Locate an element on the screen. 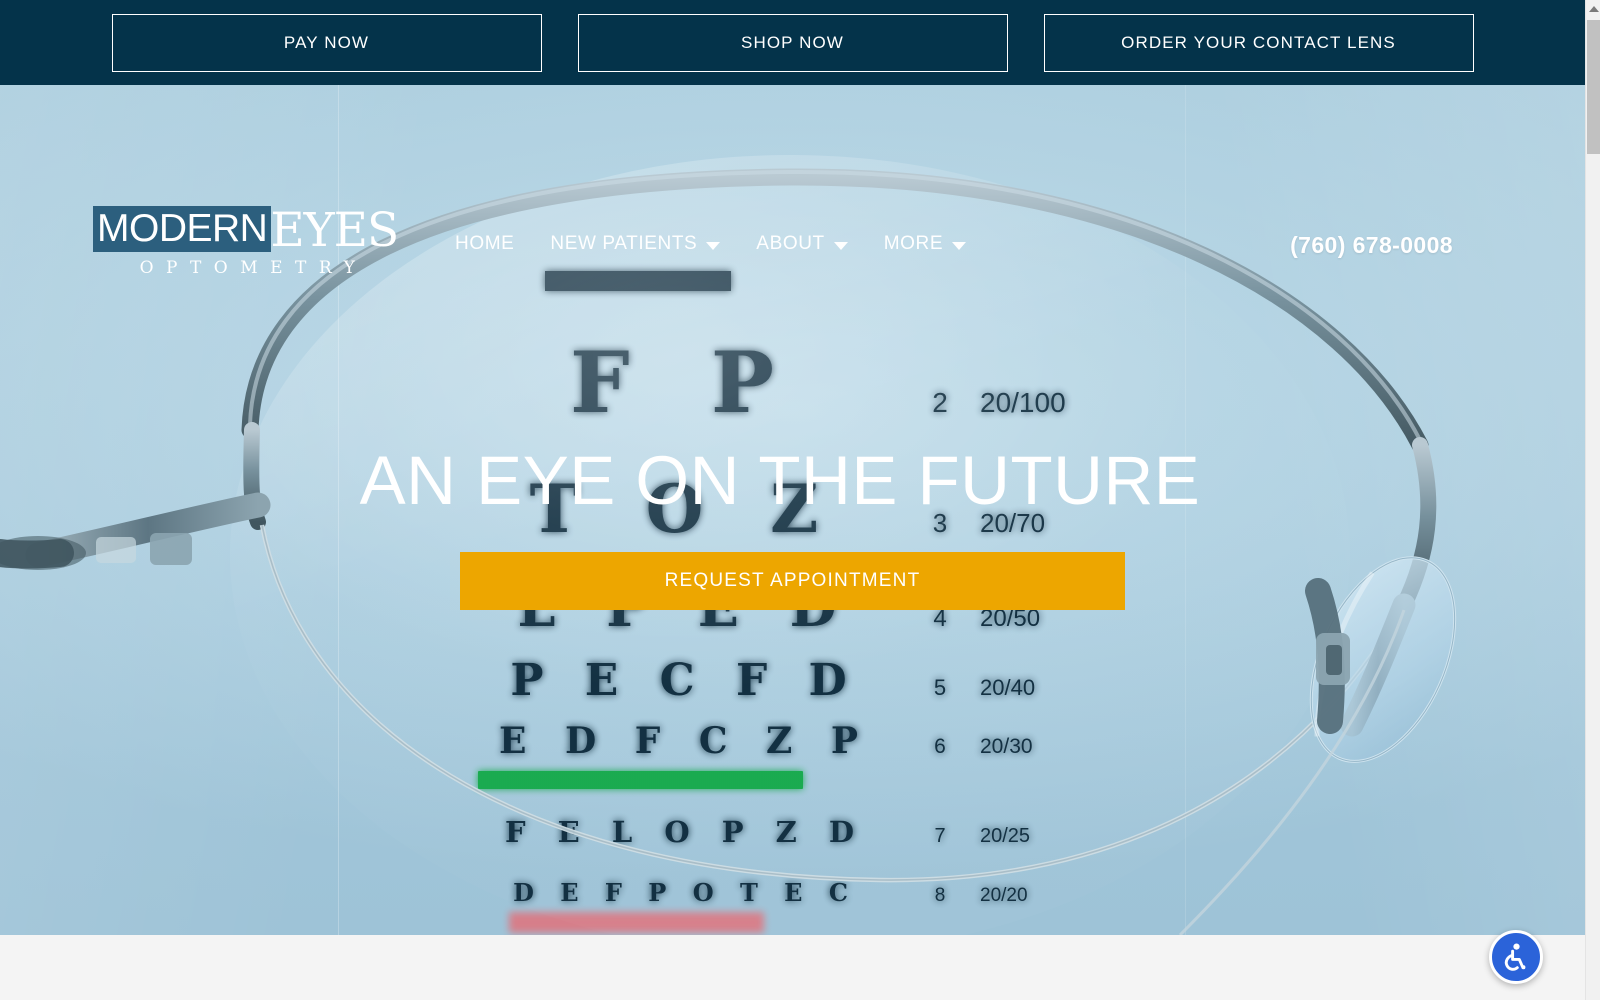  chart-top-bar is located at coordinates (638, 281).